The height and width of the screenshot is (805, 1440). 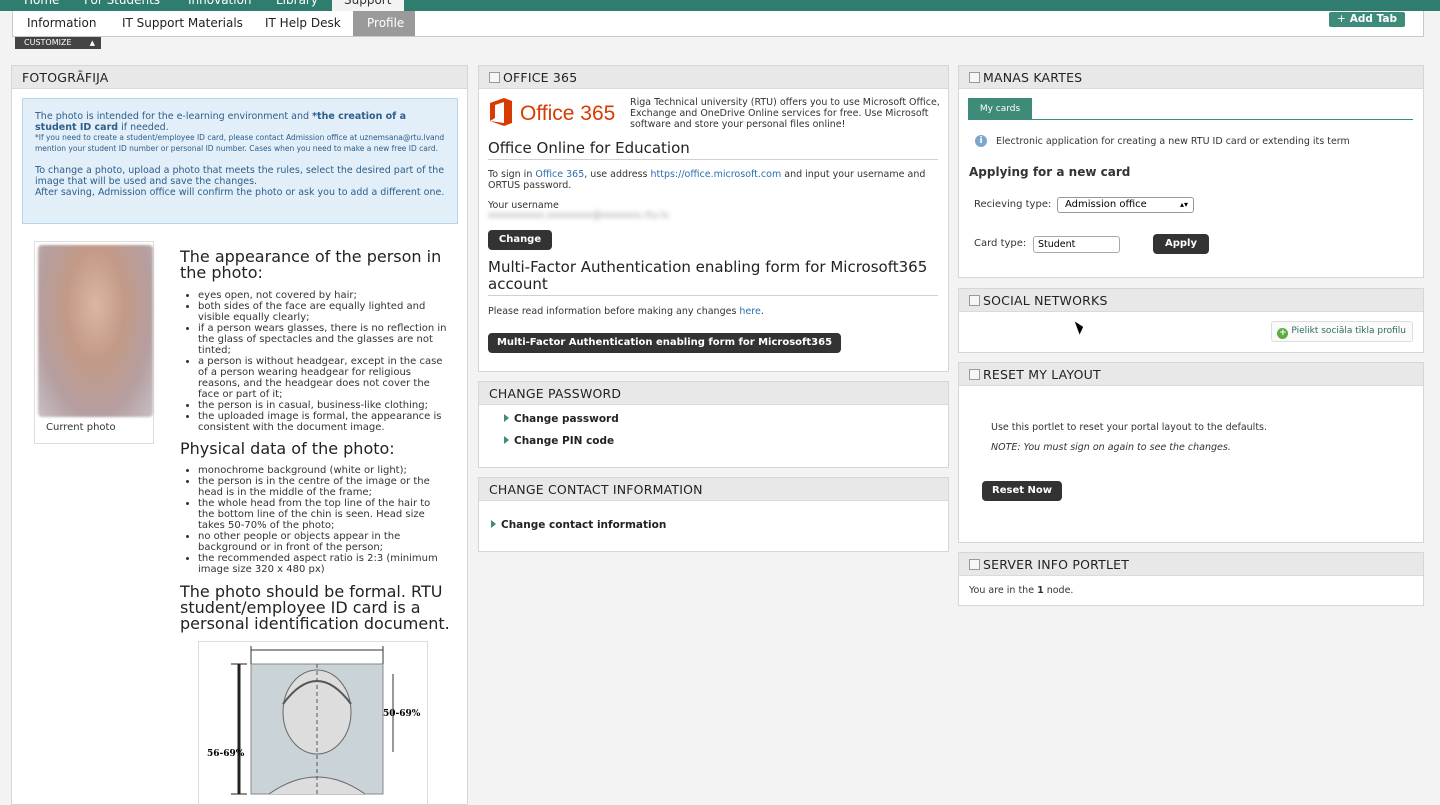 I want to click on add-social-profile-button: + Pielikt sociāla tīkla profilu, so click(x=1342, y=331).